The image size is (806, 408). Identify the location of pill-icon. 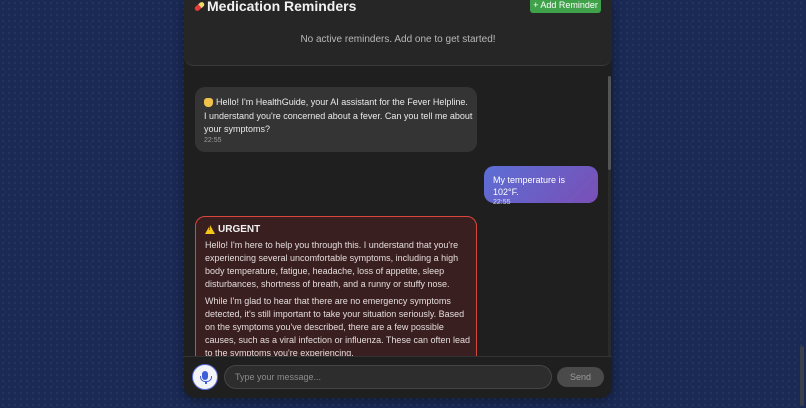
(199, 7).